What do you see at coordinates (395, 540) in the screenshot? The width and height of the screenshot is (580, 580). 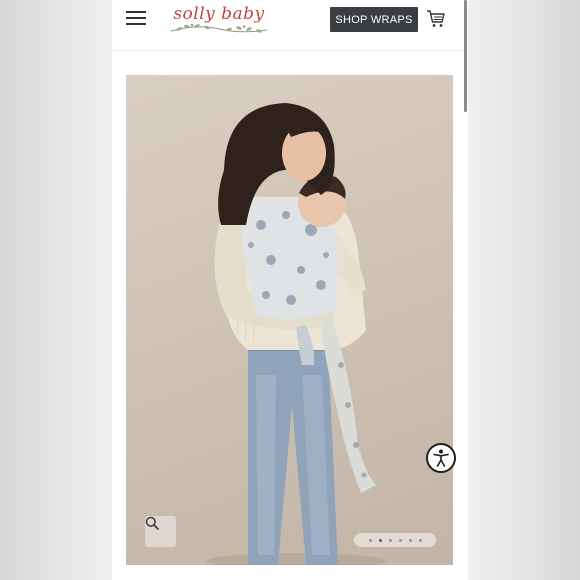 I see `carousel-pagination` at bounding box center [395, 540].